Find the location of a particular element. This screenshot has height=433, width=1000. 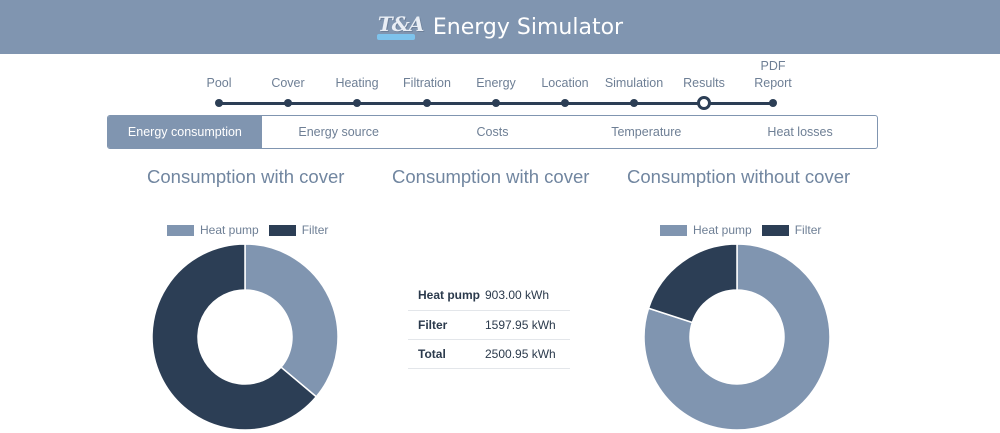

table-row: Total 2500.95 kWh is located at coordinates (489, 354).